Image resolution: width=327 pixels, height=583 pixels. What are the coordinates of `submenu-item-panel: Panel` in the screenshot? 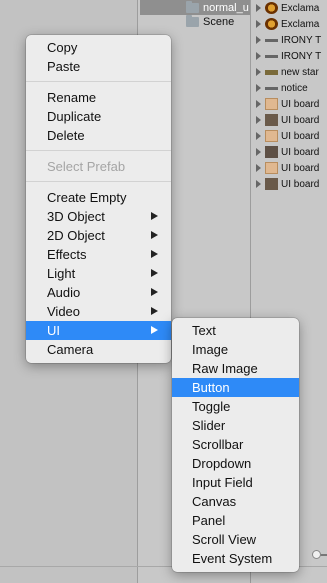 It's located at (235, 520).